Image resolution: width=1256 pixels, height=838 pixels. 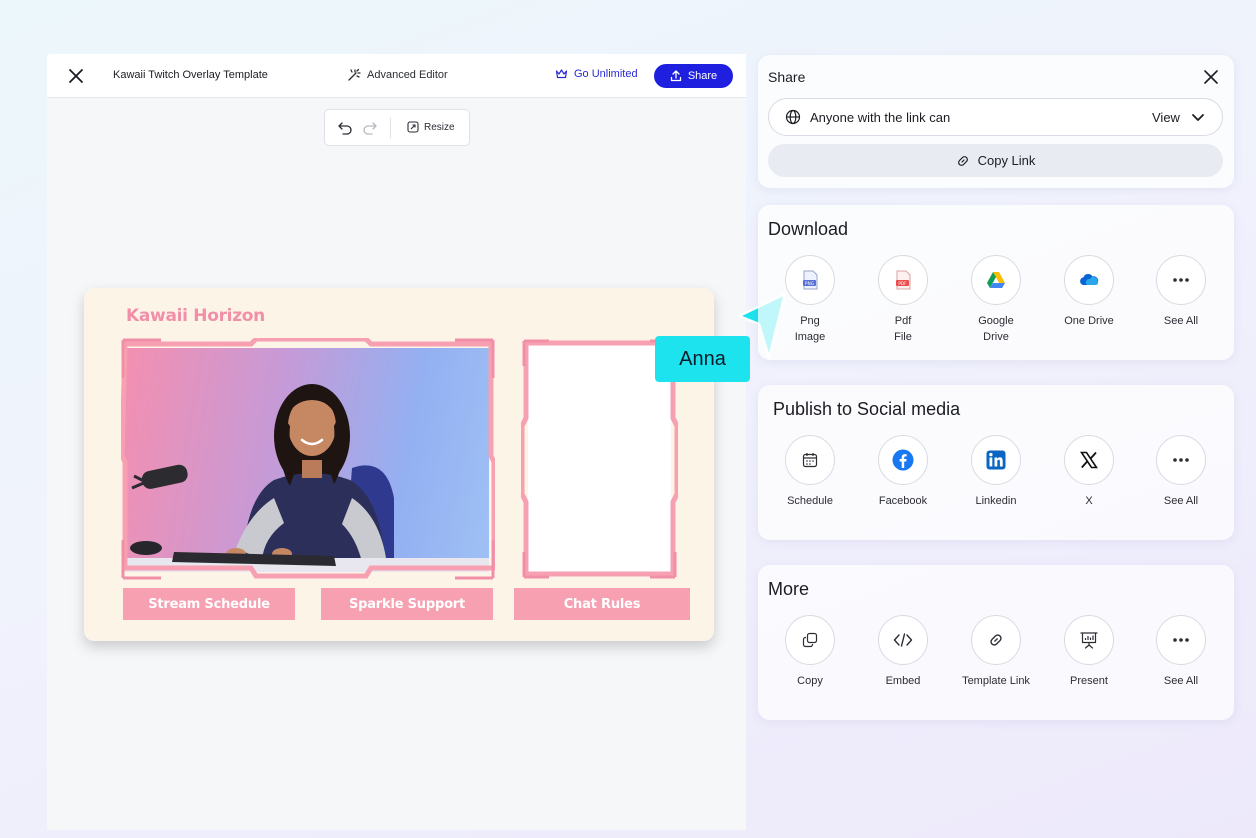 I want to click on more-present-label: Present, so click(x=1089, y=681).